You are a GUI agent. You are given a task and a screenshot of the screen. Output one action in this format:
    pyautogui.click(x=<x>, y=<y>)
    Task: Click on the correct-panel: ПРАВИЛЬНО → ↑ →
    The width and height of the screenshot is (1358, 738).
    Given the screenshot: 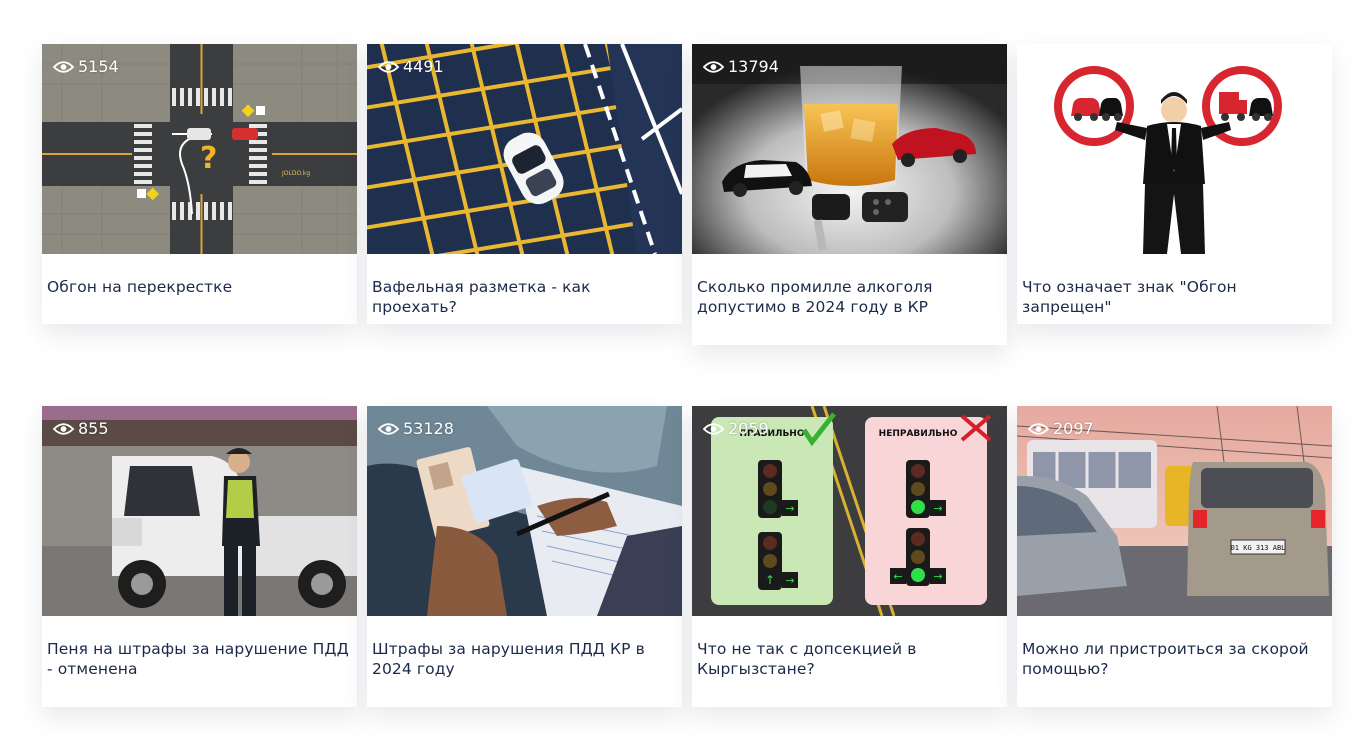 What is the action you would take?
    pyautogui.click(x=773, y=508)
    